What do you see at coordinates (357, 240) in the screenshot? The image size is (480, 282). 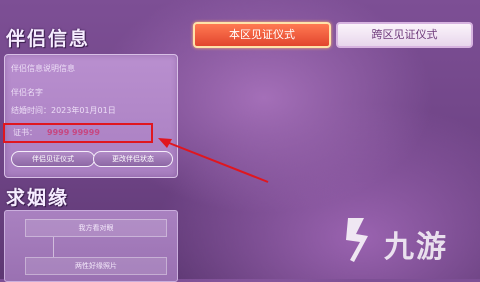 I see `nine-game-logo-icon` at bounding box center [357, 240].